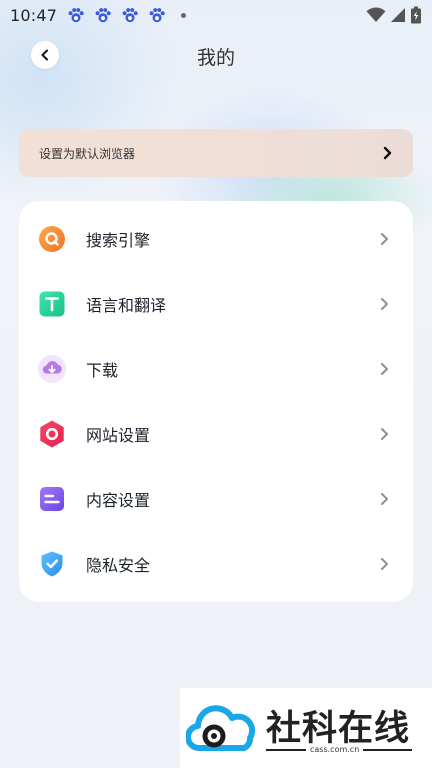 Image resolution: width=432 pixels, height=768 pixels. What do you see at coordinates (87, 153) in the screenshot?
I see `banner-label: 设置为默认浏览器` at bounding box center [87, 153].